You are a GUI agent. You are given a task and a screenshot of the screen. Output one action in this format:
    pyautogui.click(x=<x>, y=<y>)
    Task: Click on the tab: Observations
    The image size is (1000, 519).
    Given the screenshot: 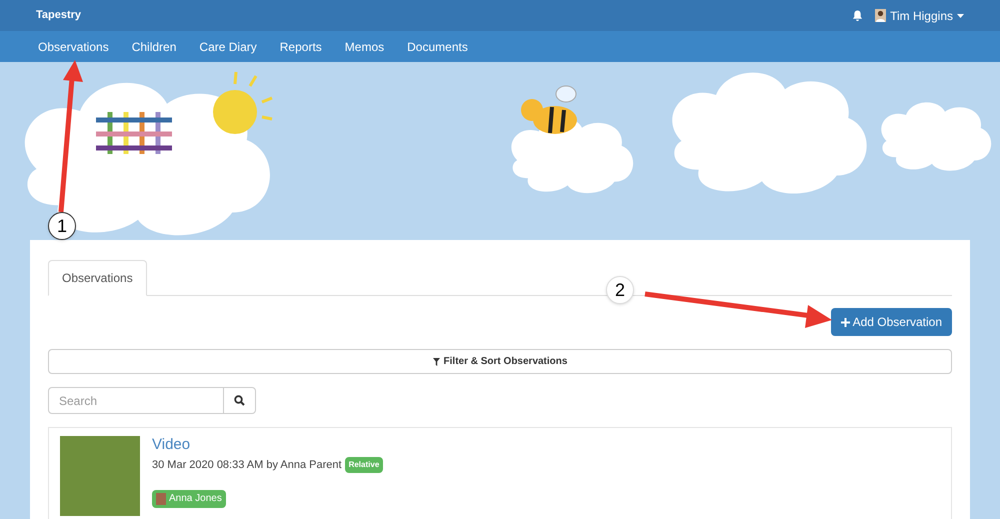 What is the action you would take?
    pyautogui.click(x=97, y=278)
    